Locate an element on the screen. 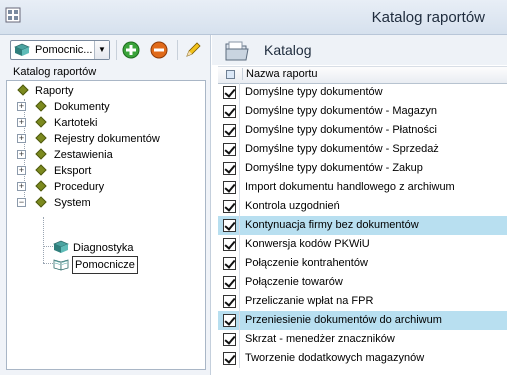 Image resolution: width=507 pixels, height=375 pixels. toolbar-separator is located at coordinates (116, 50).